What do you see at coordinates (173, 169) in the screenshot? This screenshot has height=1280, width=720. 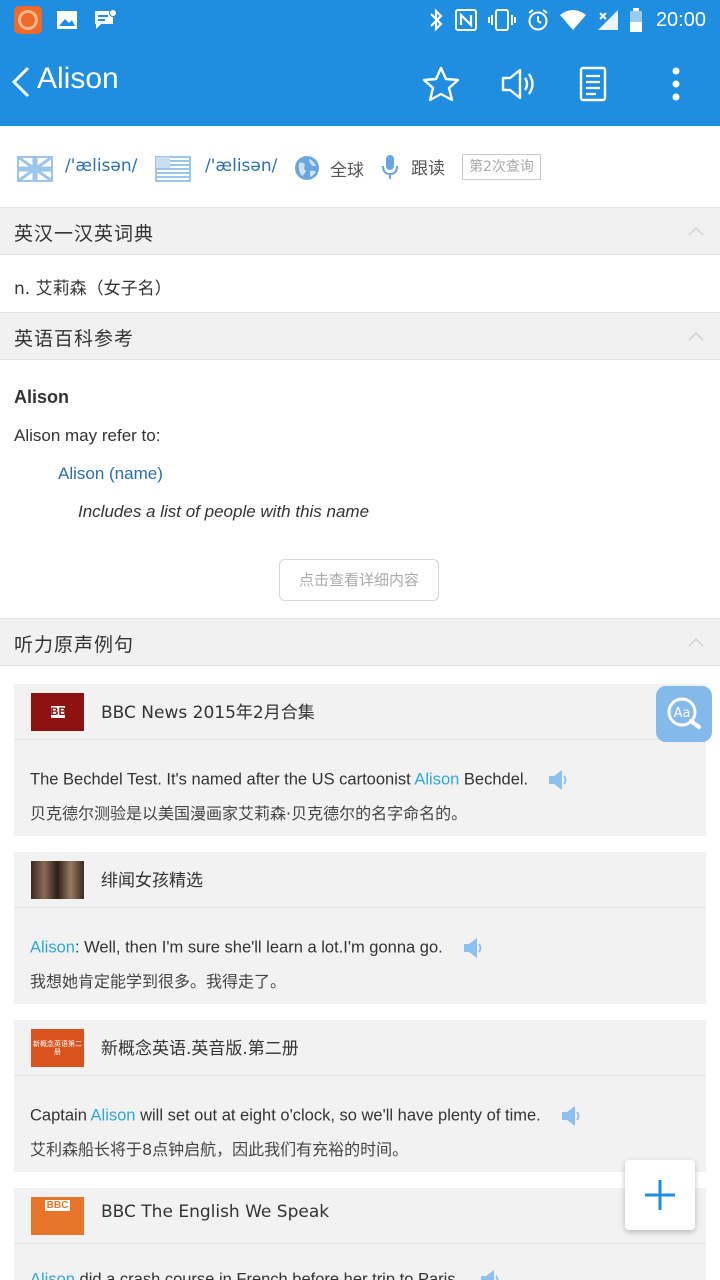 I see `us-flag-icon` at bounding box center [173, 169].